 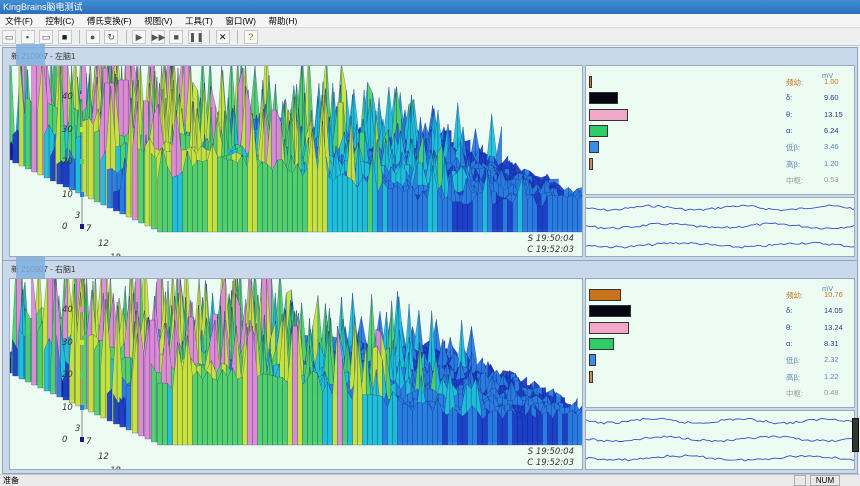 What do you see at coordinates (250, 37) in the screenshot?
I see `help-icon: ?` at bounding box center [250, 37].